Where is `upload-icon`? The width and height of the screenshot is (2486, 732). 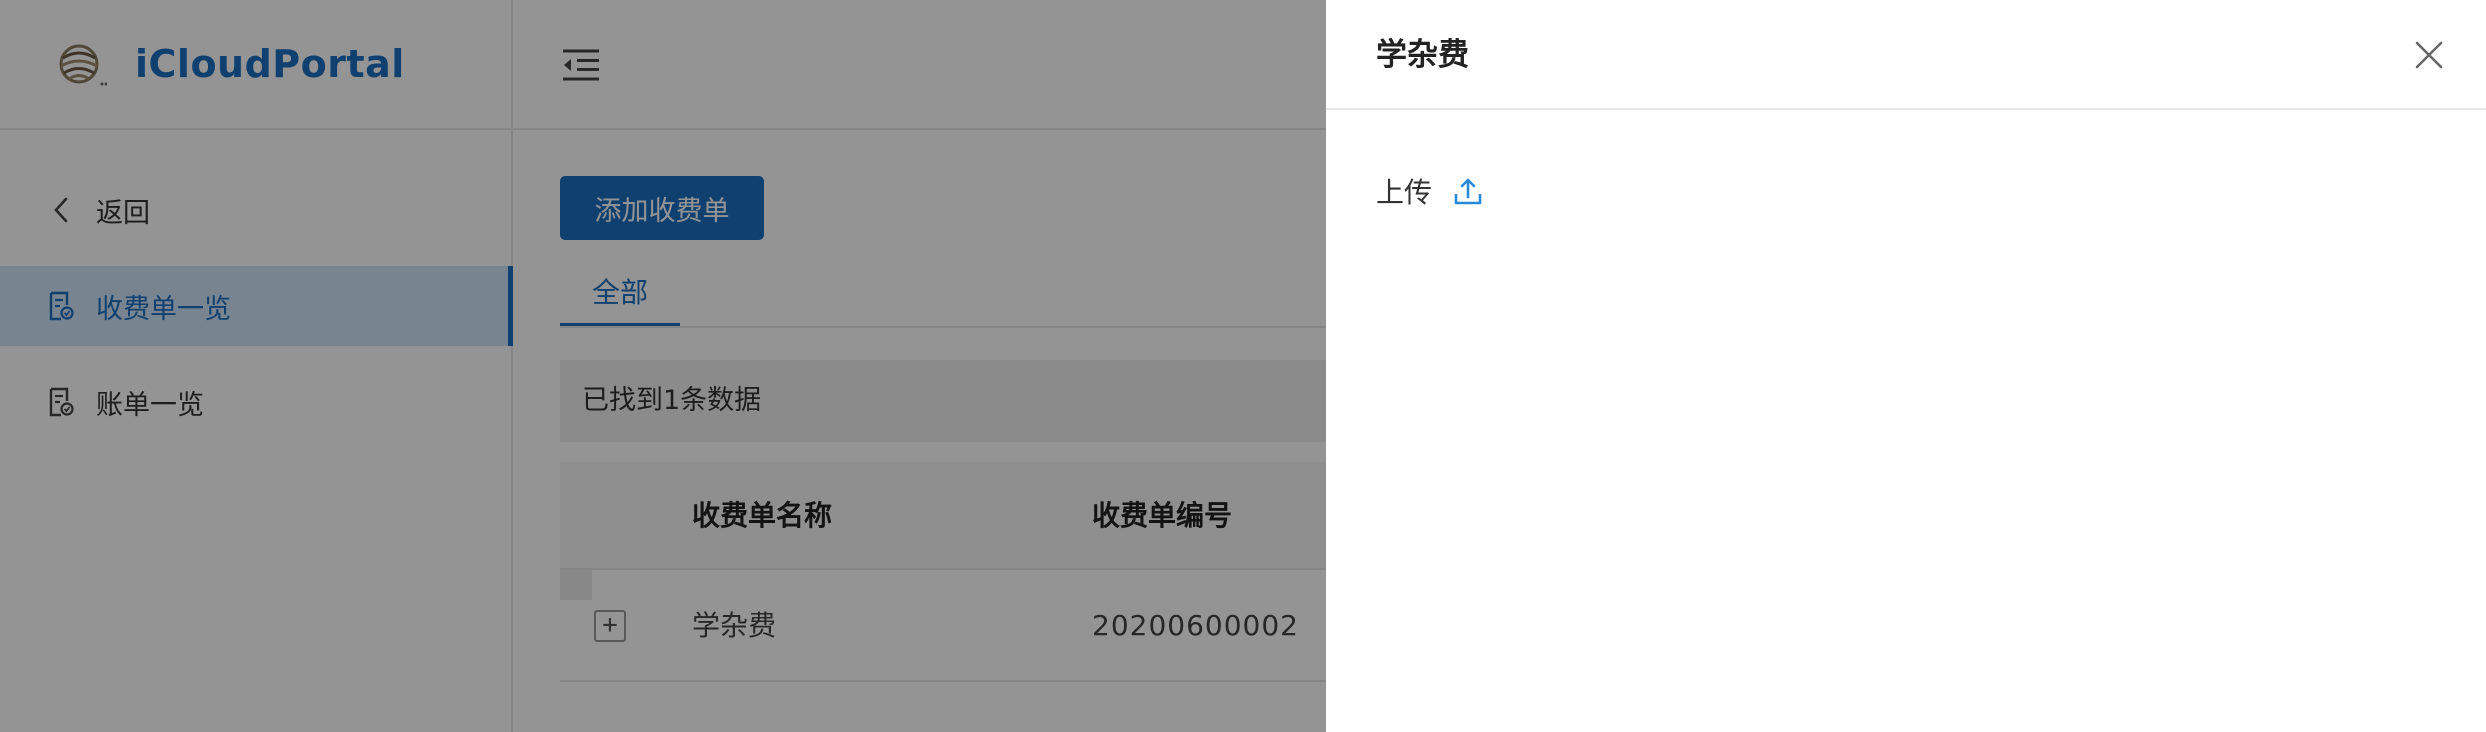 upload-icon is located at coordinates (1468, 191).